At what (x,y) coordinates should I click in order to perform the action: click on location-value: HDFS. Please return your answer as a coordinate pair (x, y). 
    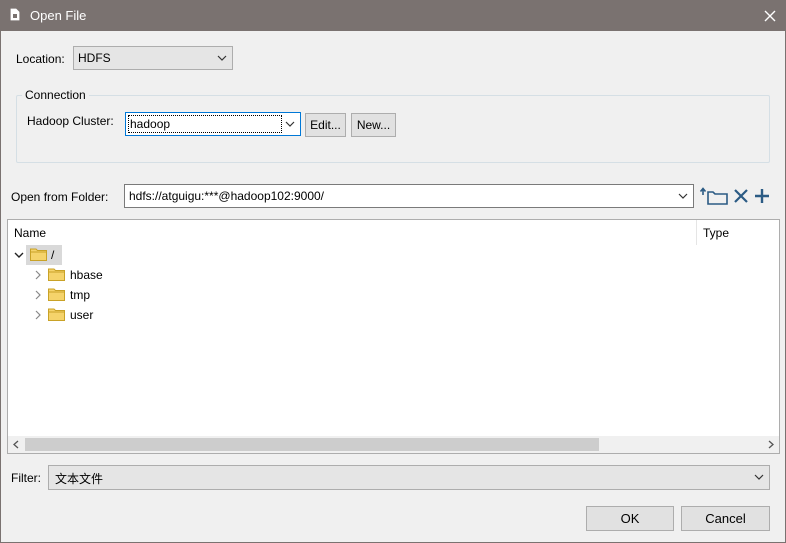
    Looking at the image, I should click on (94, 58).